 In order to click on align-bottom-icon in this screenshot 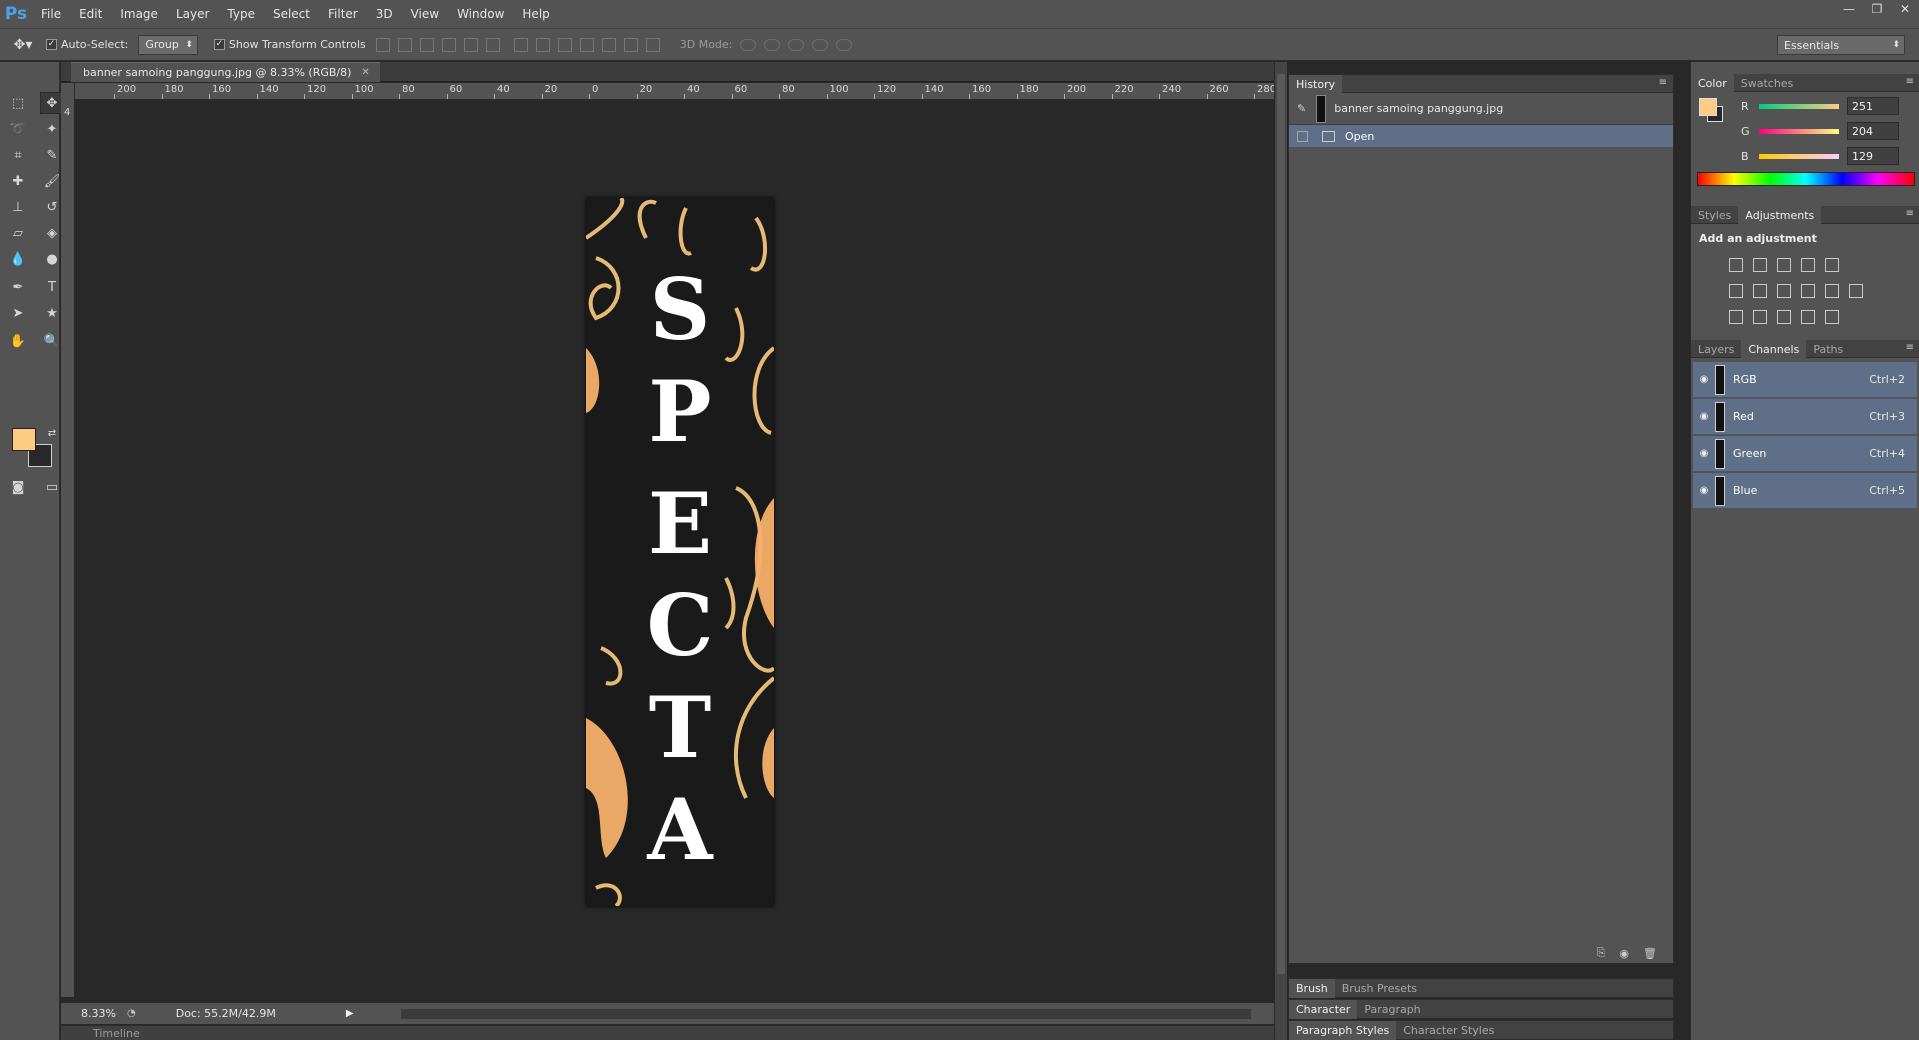, I will do `click(426, 44)`.